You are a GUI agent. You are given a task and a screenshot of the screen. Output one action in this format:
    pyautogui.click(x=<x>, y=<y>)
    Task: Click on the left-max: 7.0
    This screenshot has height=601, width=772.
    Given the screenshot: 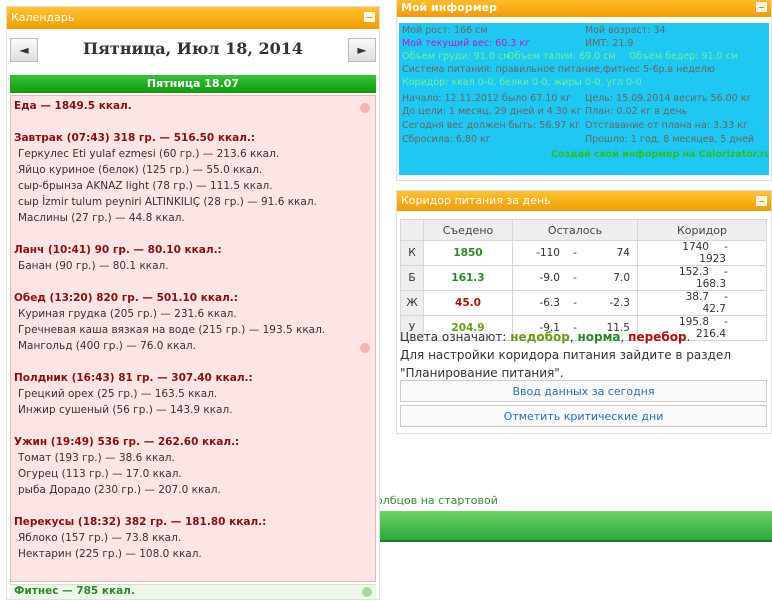 What is the action you would take?
    pyautogui.click(x=621, y=278)
    